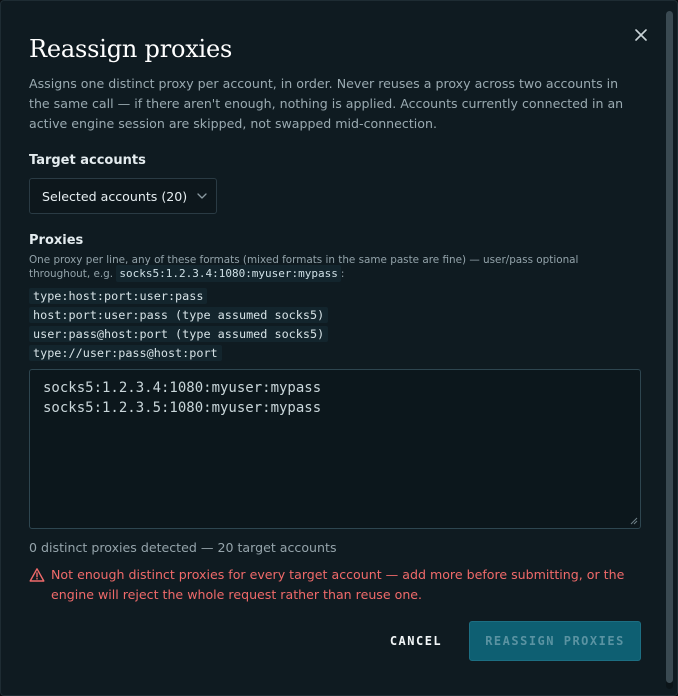 The width and height of the screenshot is (678, 696). I want to click on target-accounts-selected: Selected accounts (20), so click(115, 196).